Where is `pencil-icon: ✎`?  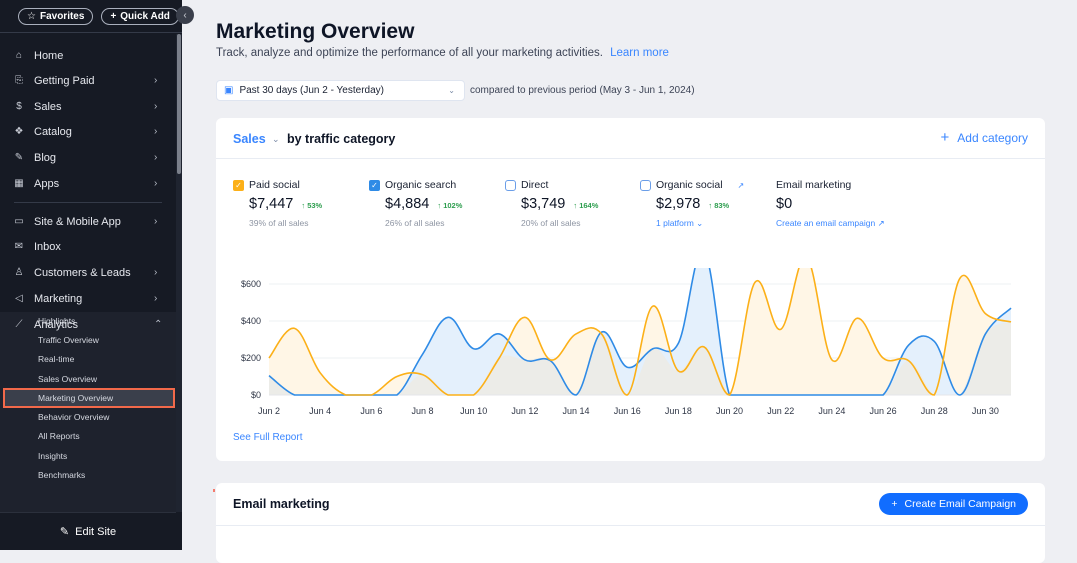 pencil-icon: ✎ is located at coordinates (64, 532).